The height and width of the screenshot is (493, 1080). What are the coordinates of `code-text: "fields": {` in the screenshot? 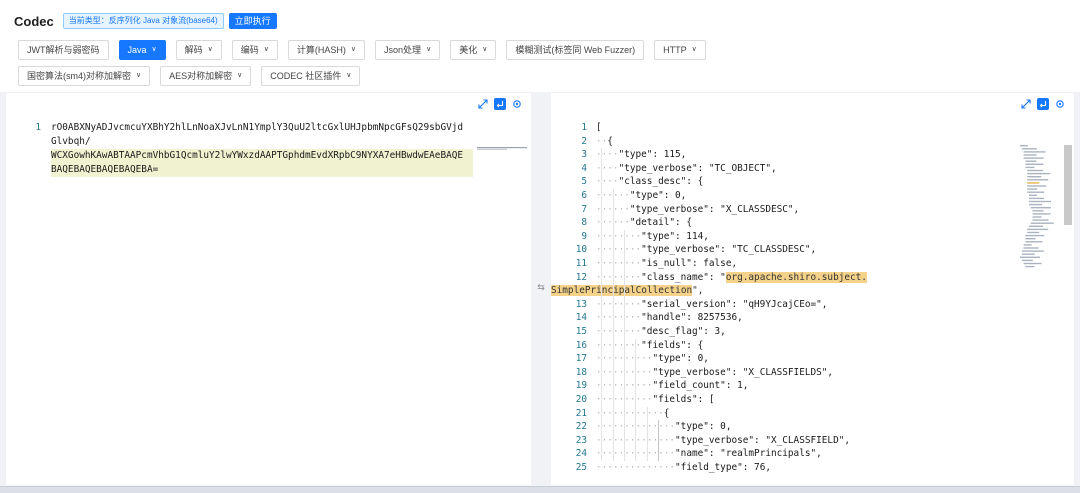 It's located at (672, 345).